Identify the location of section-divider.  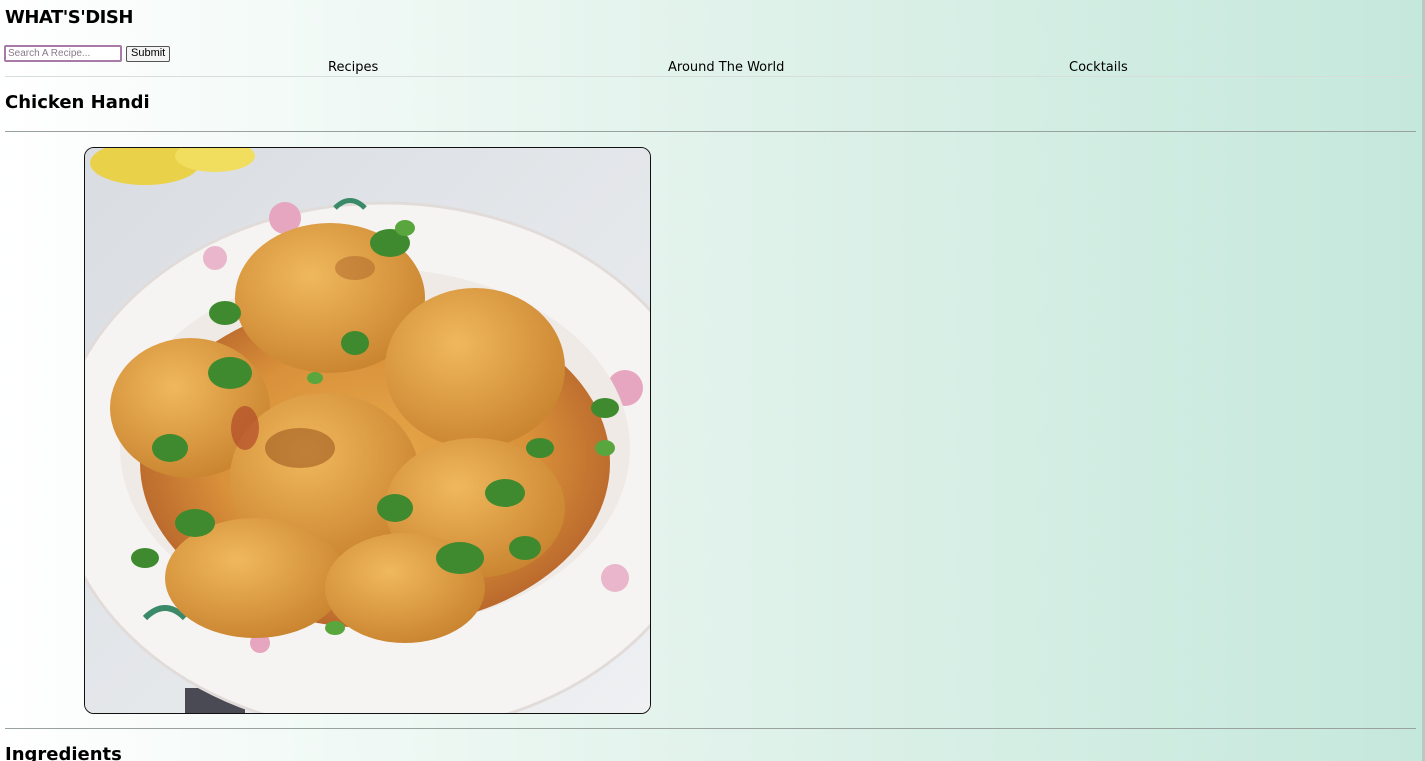
(710, 728).